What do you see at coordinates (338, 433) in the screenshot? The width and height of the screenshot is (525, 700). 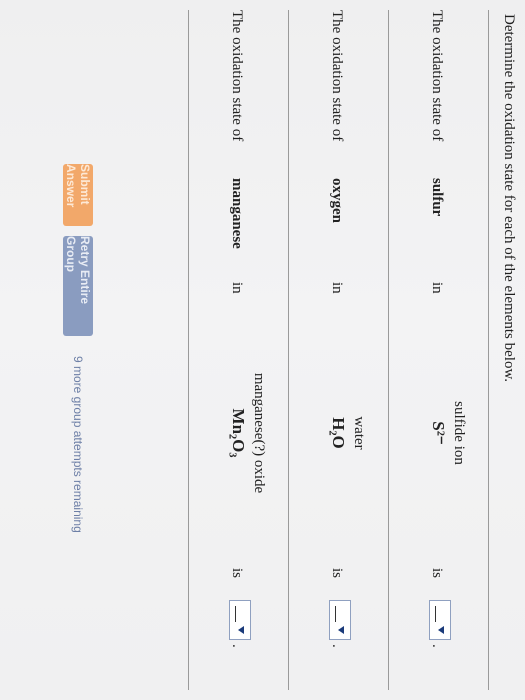 I see `compound-formula: H₂O` at bounding box center [338, 433].